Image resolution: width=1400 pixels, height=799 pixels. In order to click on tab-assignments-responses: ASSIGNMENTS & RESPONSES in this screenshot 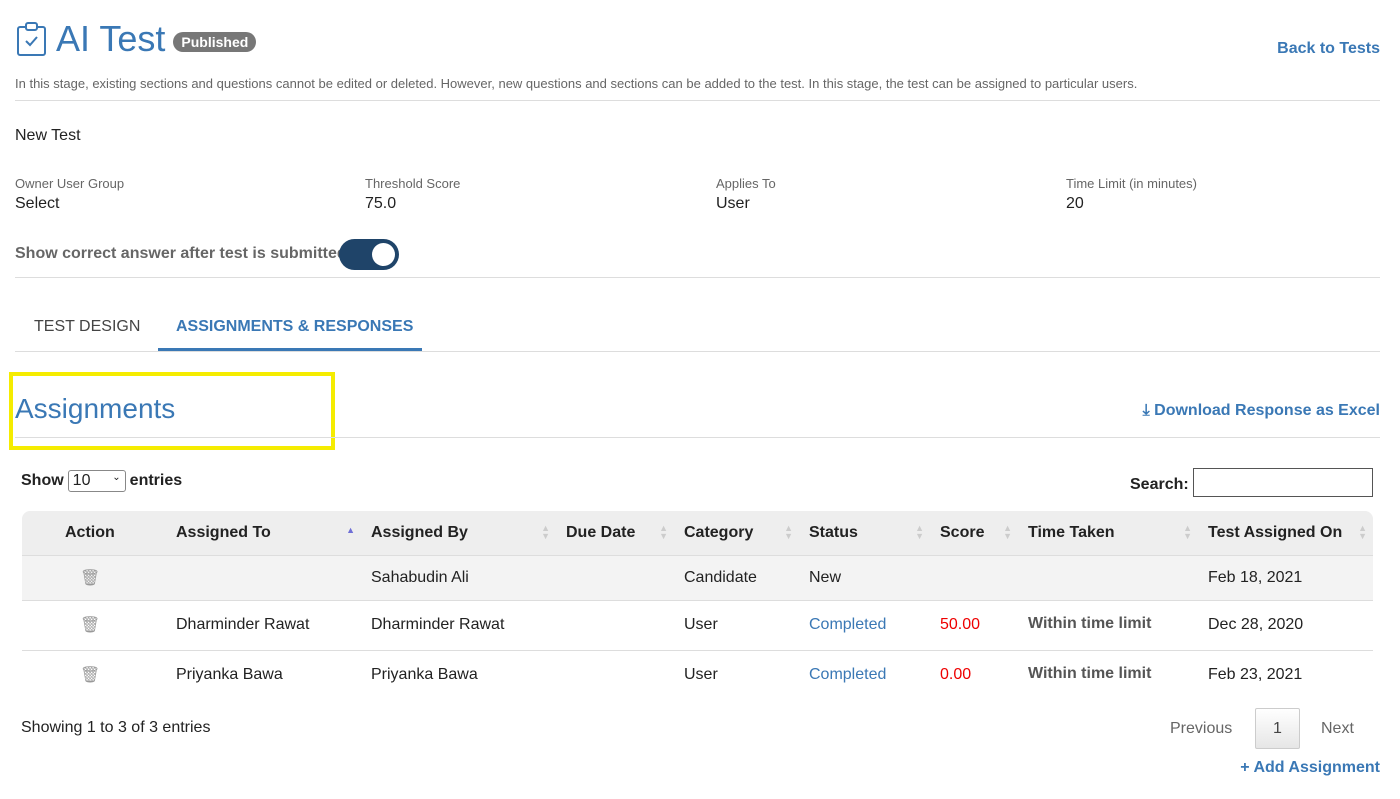, I will do `click(294, 327)`.